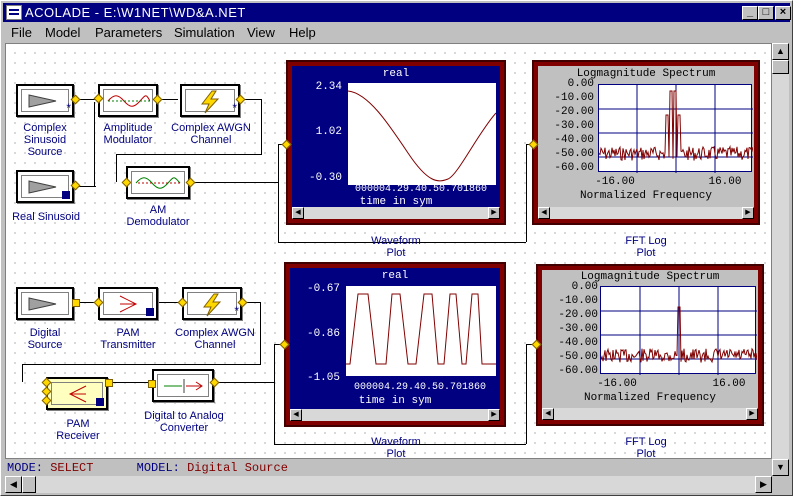 This screenshot has height=496, width=793. Describe the element at coordinates (397, 12) in the screenshot. I see `title-bar: ACOLADE - E:\W1NET\WD&A.NET _ □ ×` at that location.